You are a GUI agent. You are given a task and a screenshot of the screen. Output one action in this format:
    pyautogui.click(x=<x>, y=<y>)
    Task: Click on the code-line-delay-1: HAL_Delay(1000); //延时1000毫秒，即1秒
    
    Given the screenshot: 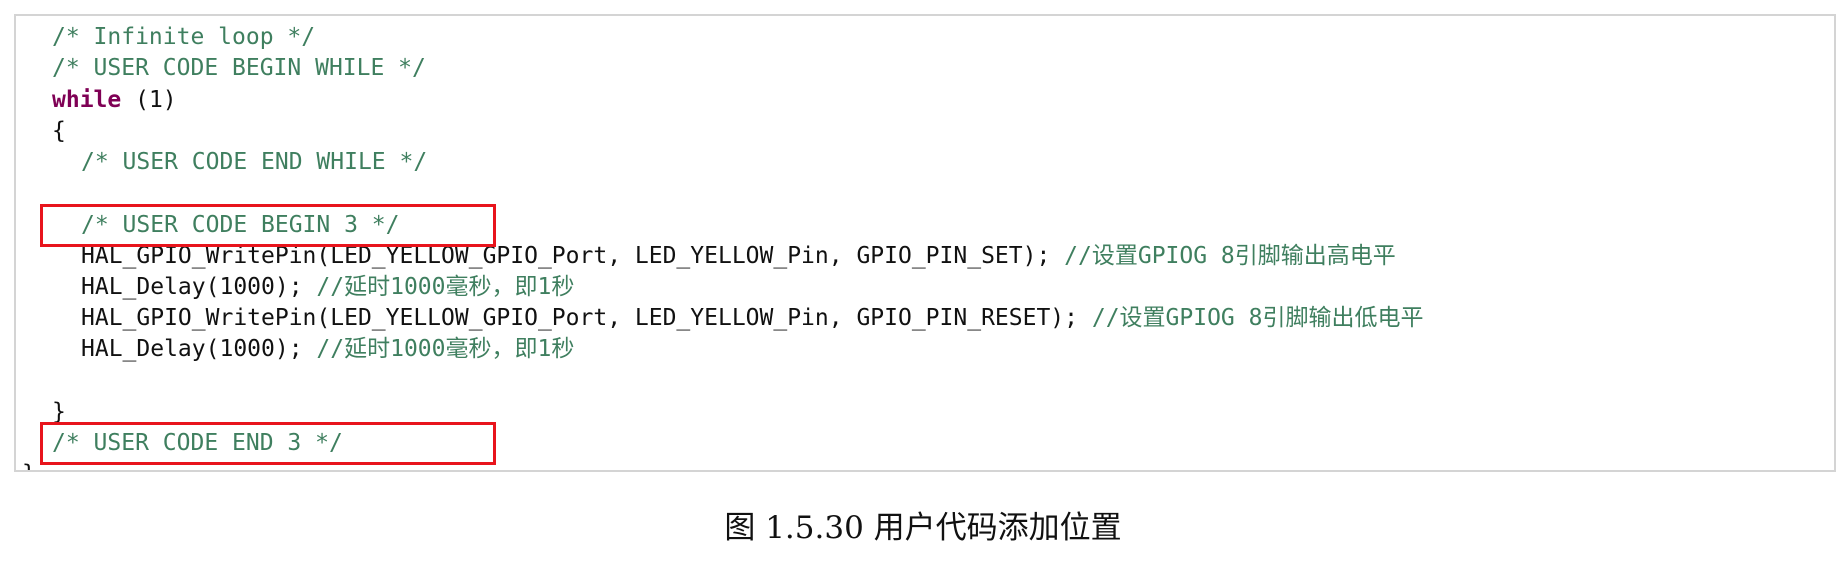 What is the action you would take?
    pyautogui.click(x=327, y=287)
    